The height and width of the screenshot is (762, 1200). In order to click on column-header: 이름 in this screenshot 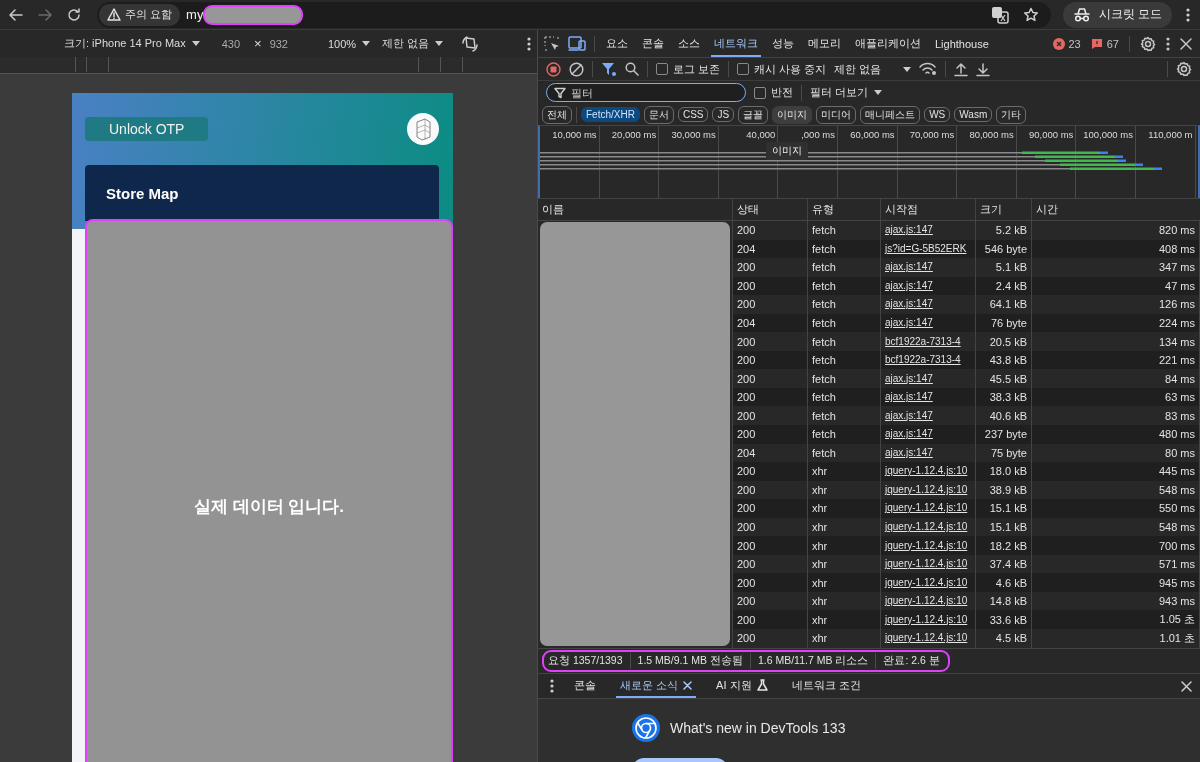, I will do `click(635, 209)`.